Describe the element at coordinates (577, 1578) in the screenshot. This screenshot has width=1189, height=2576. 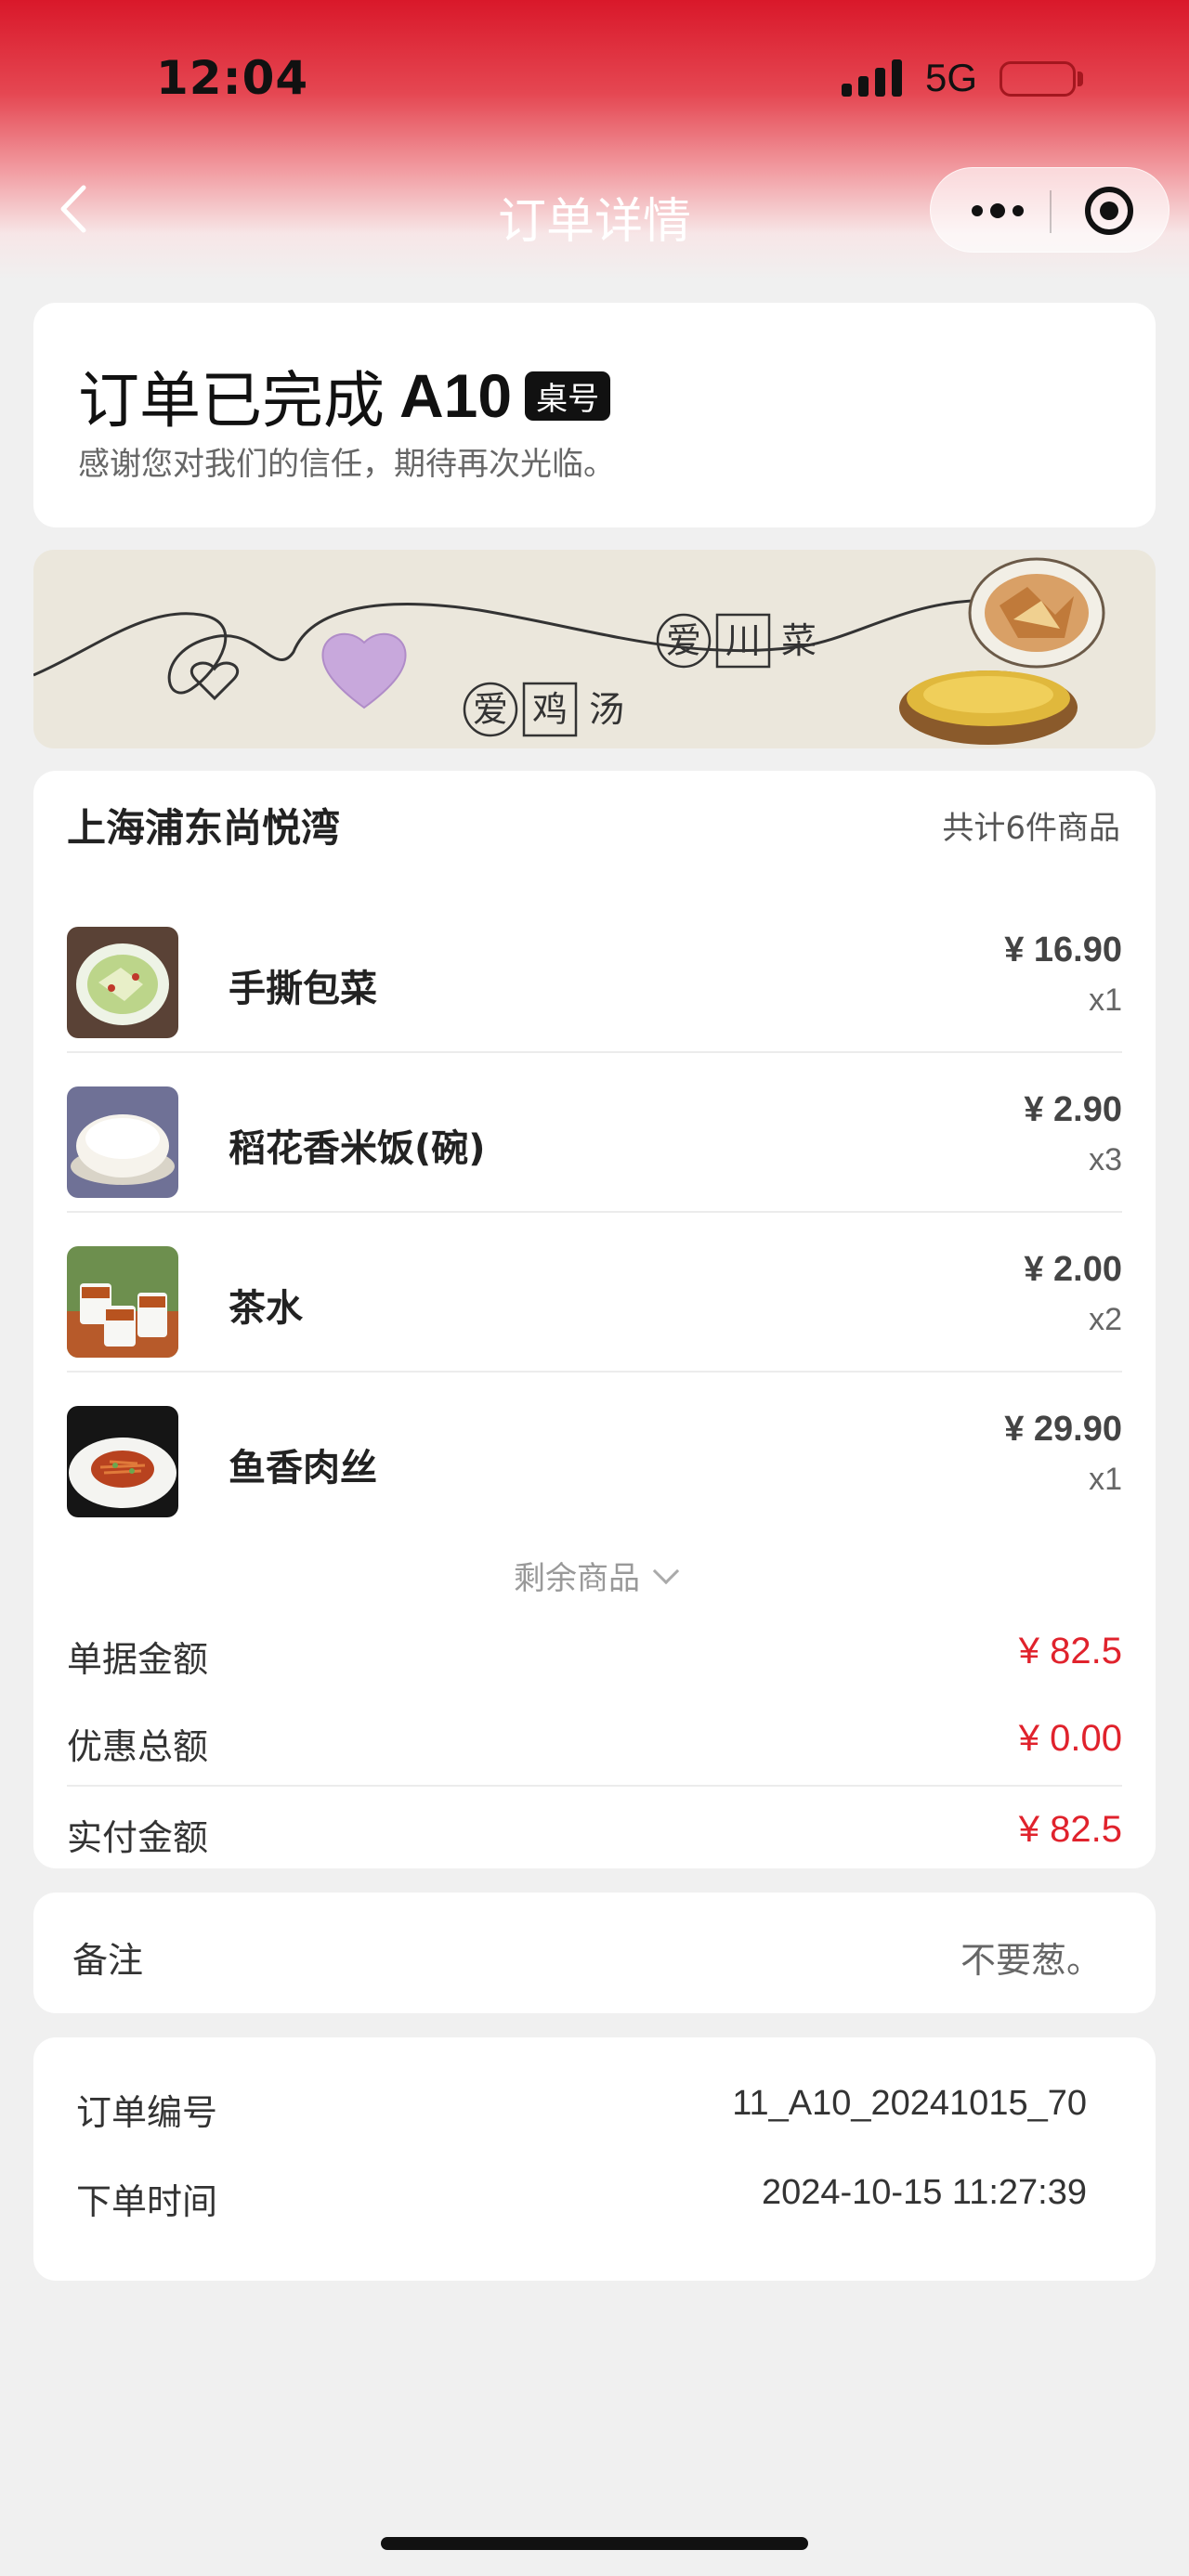
I see `more-items-label: 剩余商品` at that location.